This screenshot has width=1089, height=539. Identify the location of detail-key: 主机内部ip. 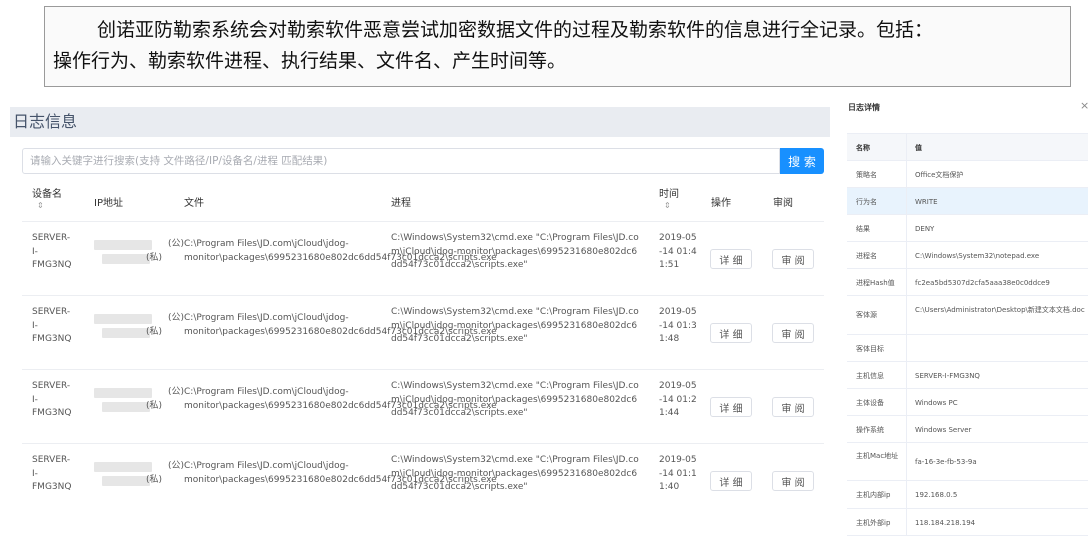
(873, 495).